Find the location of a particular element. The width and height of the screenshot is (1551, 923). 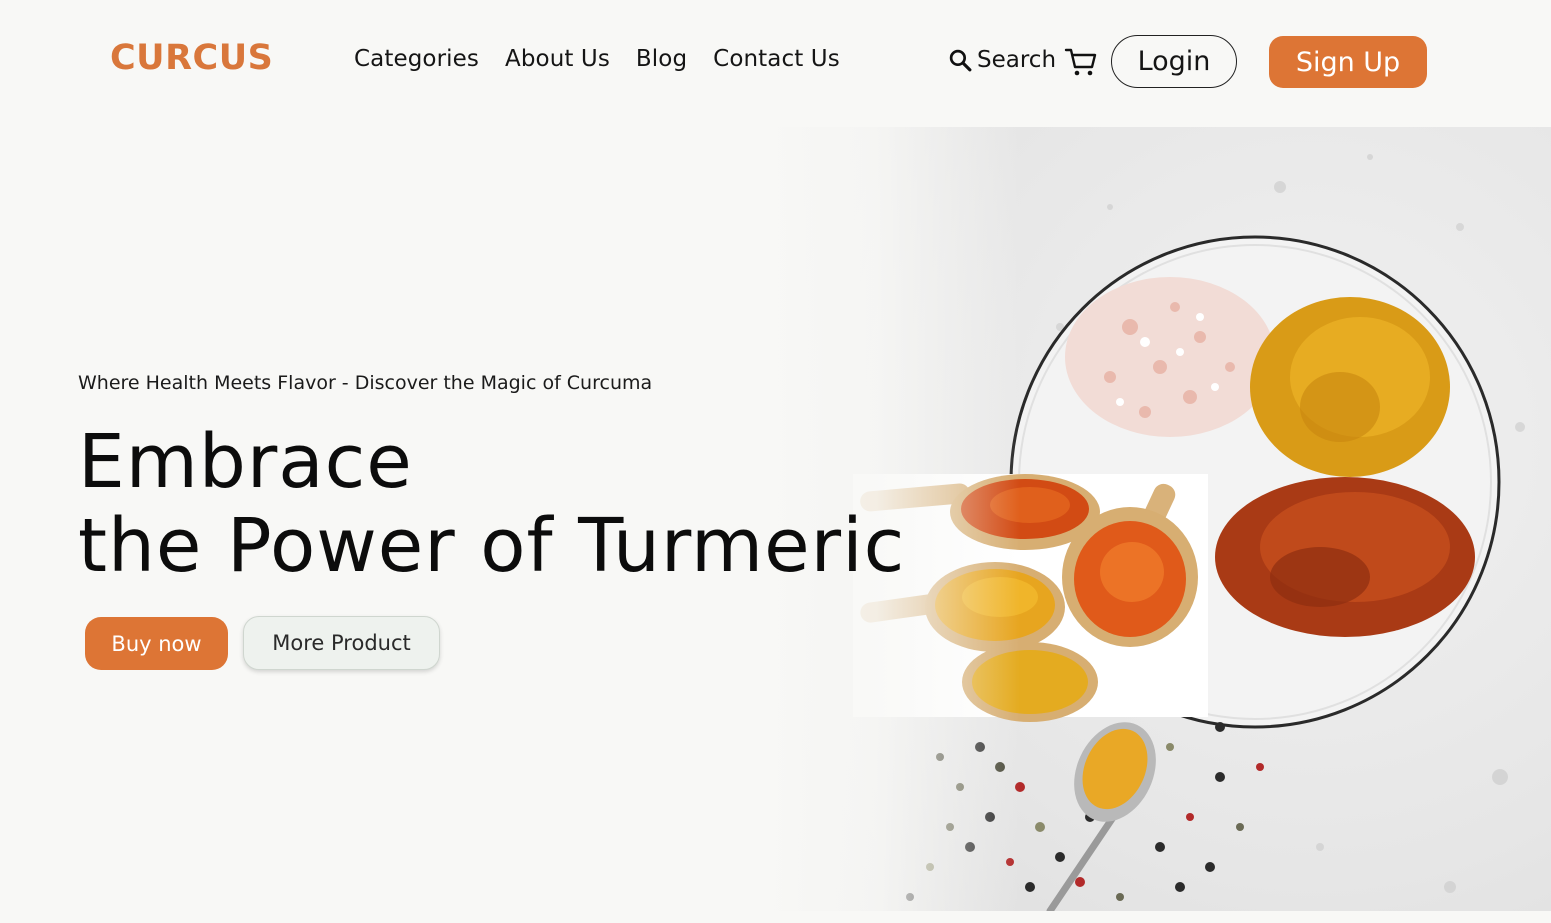

search-icon is located at coordinates (960, 60).